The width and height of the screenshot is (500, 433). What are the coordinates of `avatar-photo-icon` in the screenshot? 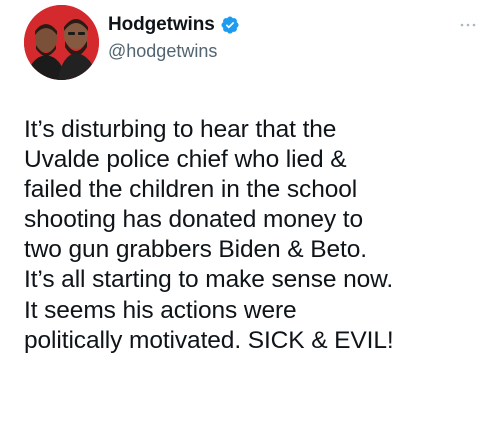 It's located at (61, 42).